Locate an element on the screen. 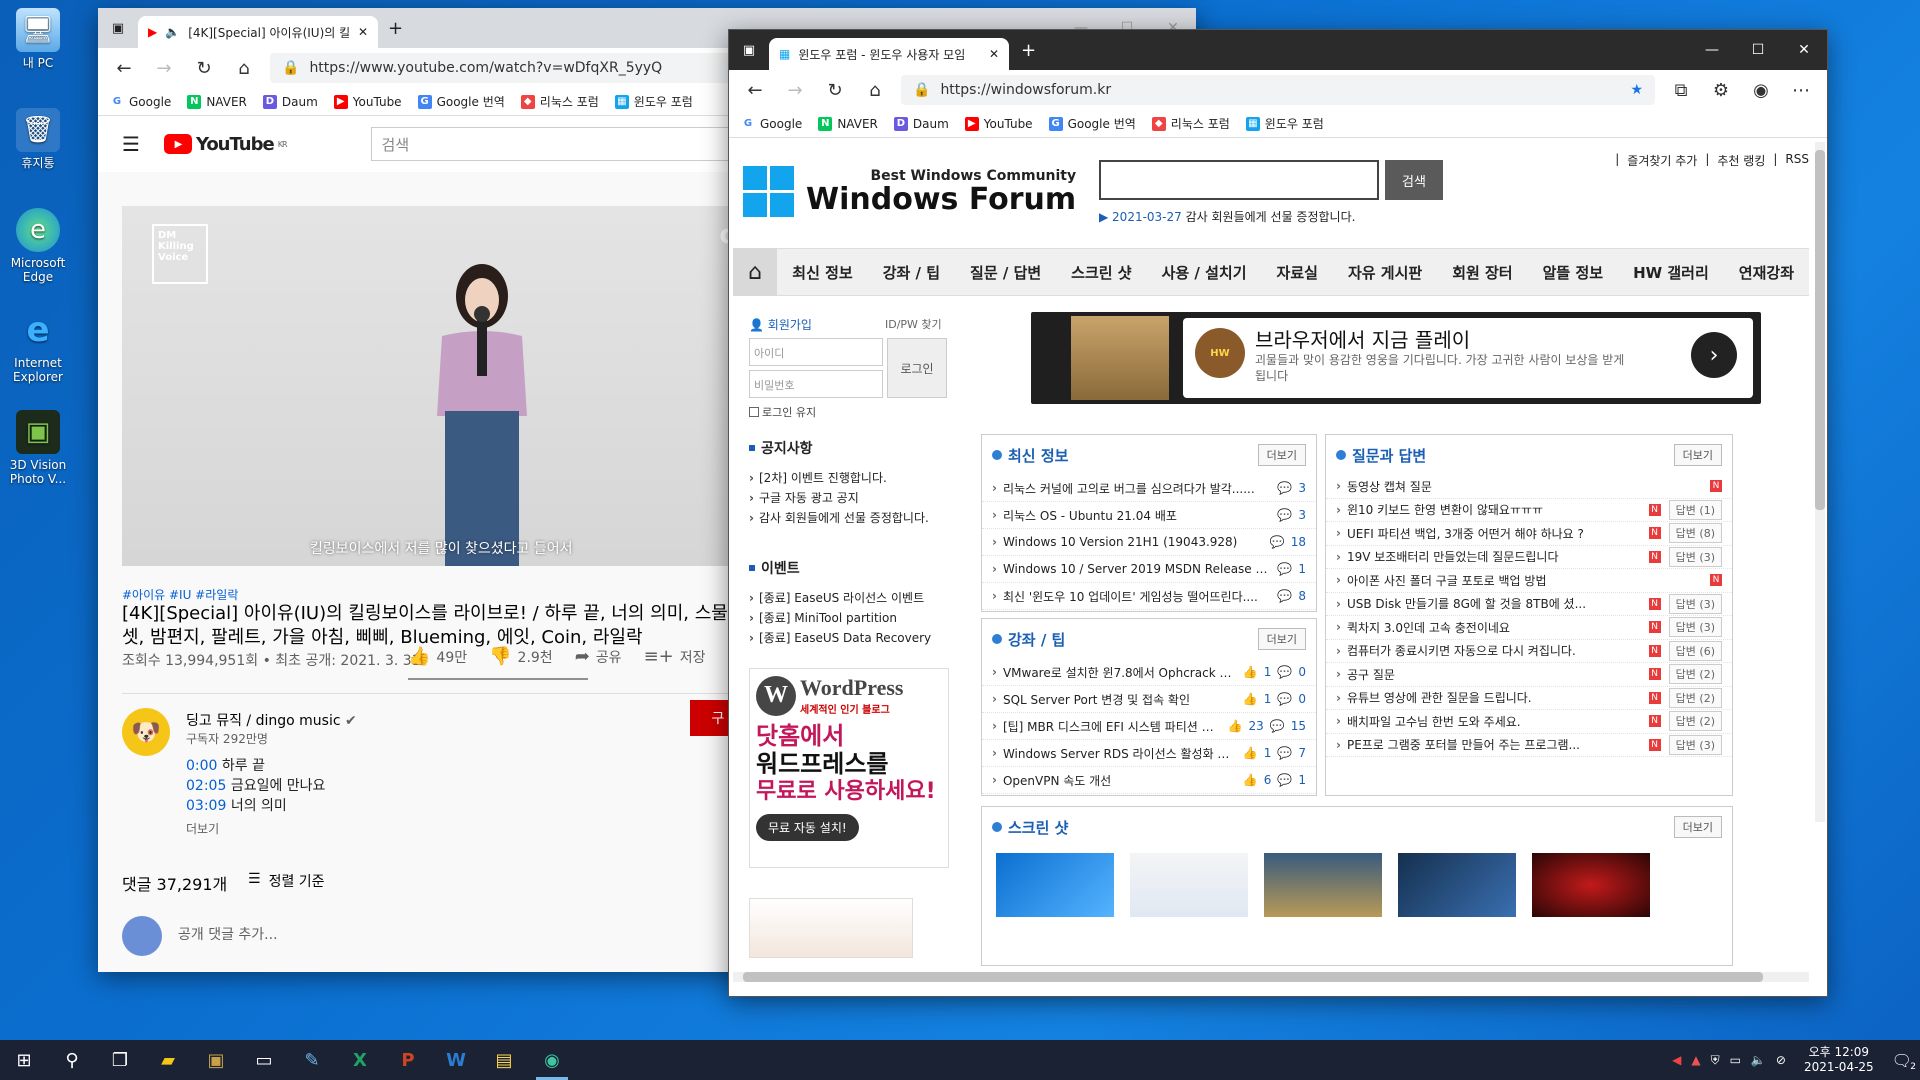 This screenshot has height=1080, width=1920. task-view-icon: ❐ is located at coordinates (120, 1060).